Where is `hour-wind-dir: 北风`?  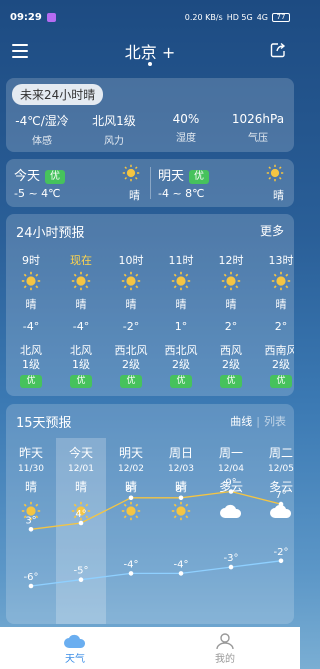
hour-wind-dir: 北风 is located at coordinates (31, 350).